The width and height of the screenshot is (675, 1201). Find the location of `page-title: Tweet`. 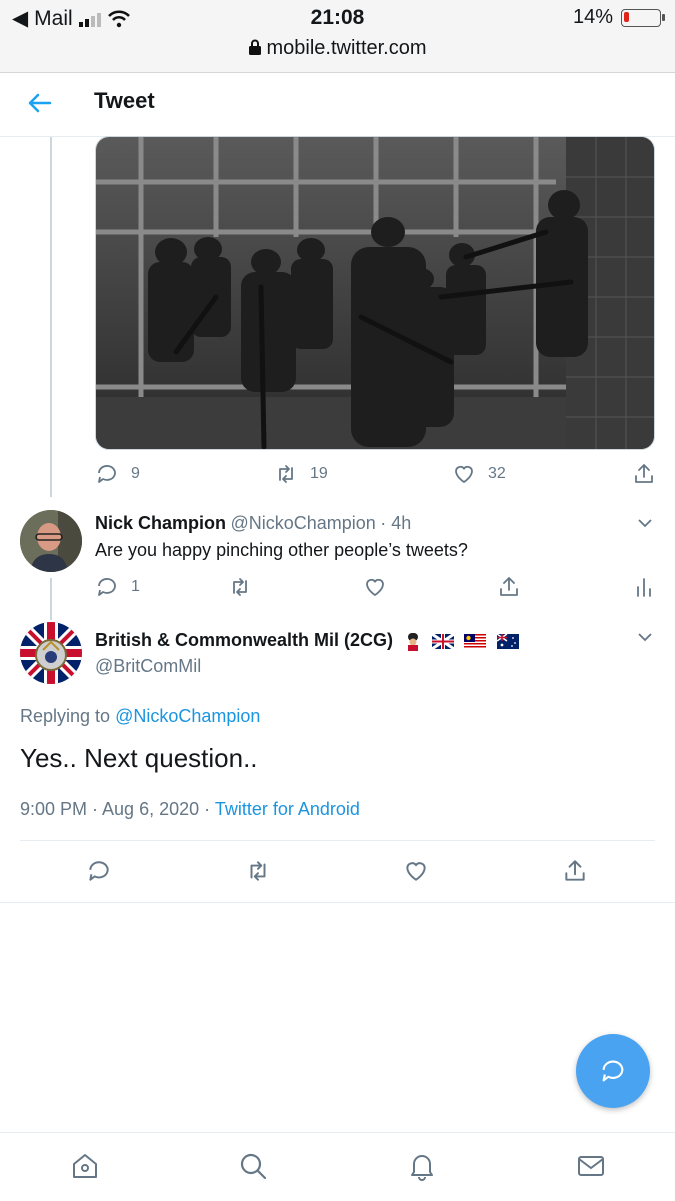

page-title: Tweet is located at coordinates (124, 100).